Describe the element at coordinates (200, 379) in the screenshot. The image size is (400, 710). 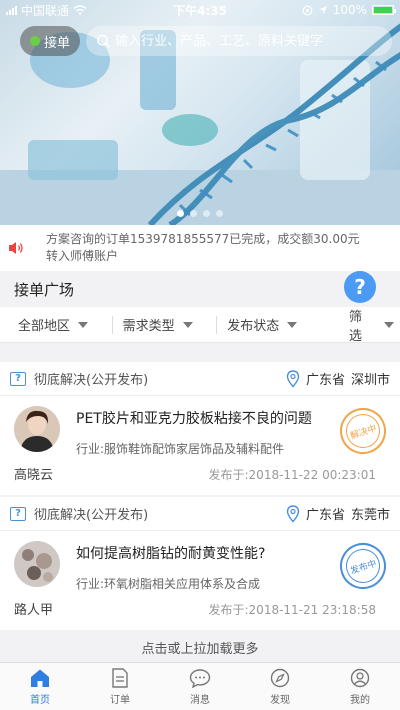
I see `card-header: ? 彻底解决(公开发布) 广东省 深圳市` at that location.